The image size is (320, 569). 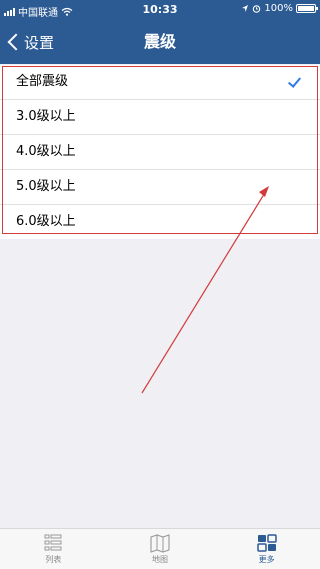 I want to click on magnitude-option-5: 5.0级以上, so click(x=160, y=187).